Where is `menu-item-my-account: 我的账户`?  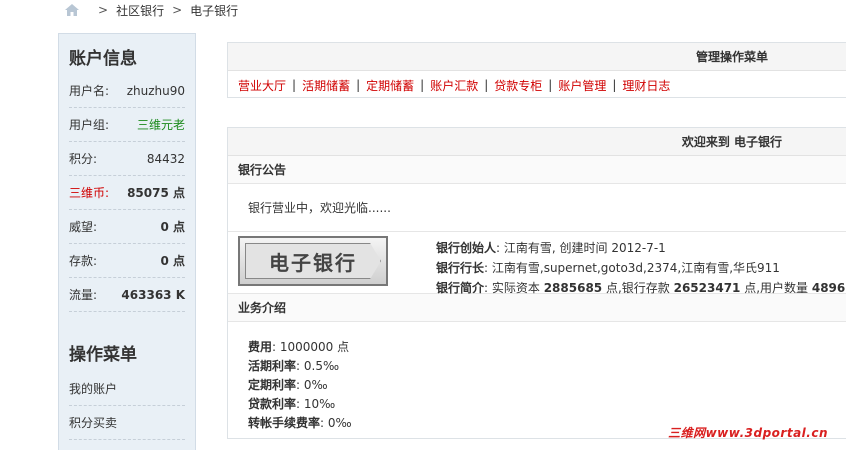 menu-item-my-account: 我的账户 is located at coordinates (127, 389).